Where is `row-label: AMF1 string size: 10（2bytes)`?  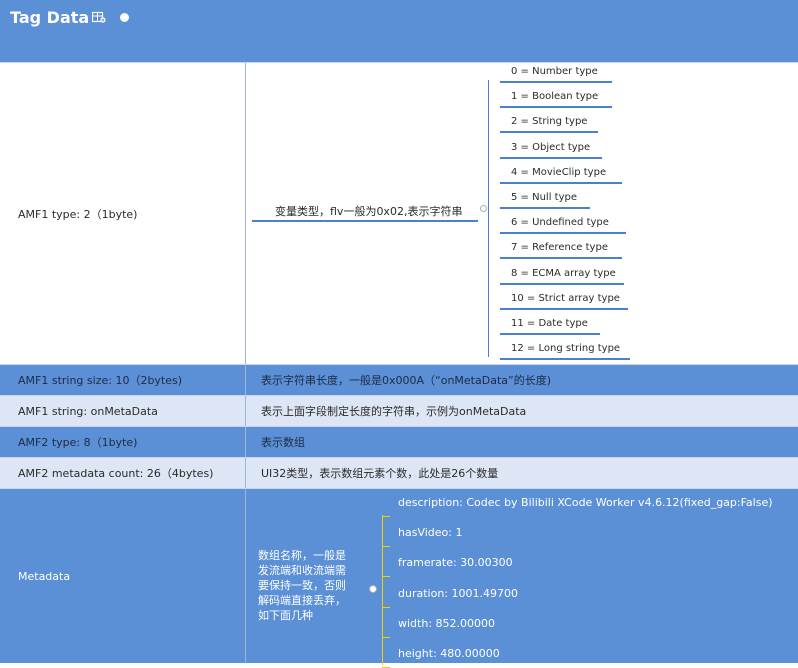
row-label: AMF1 string size: 10（2bytes) is located at coordinates (123, 380).